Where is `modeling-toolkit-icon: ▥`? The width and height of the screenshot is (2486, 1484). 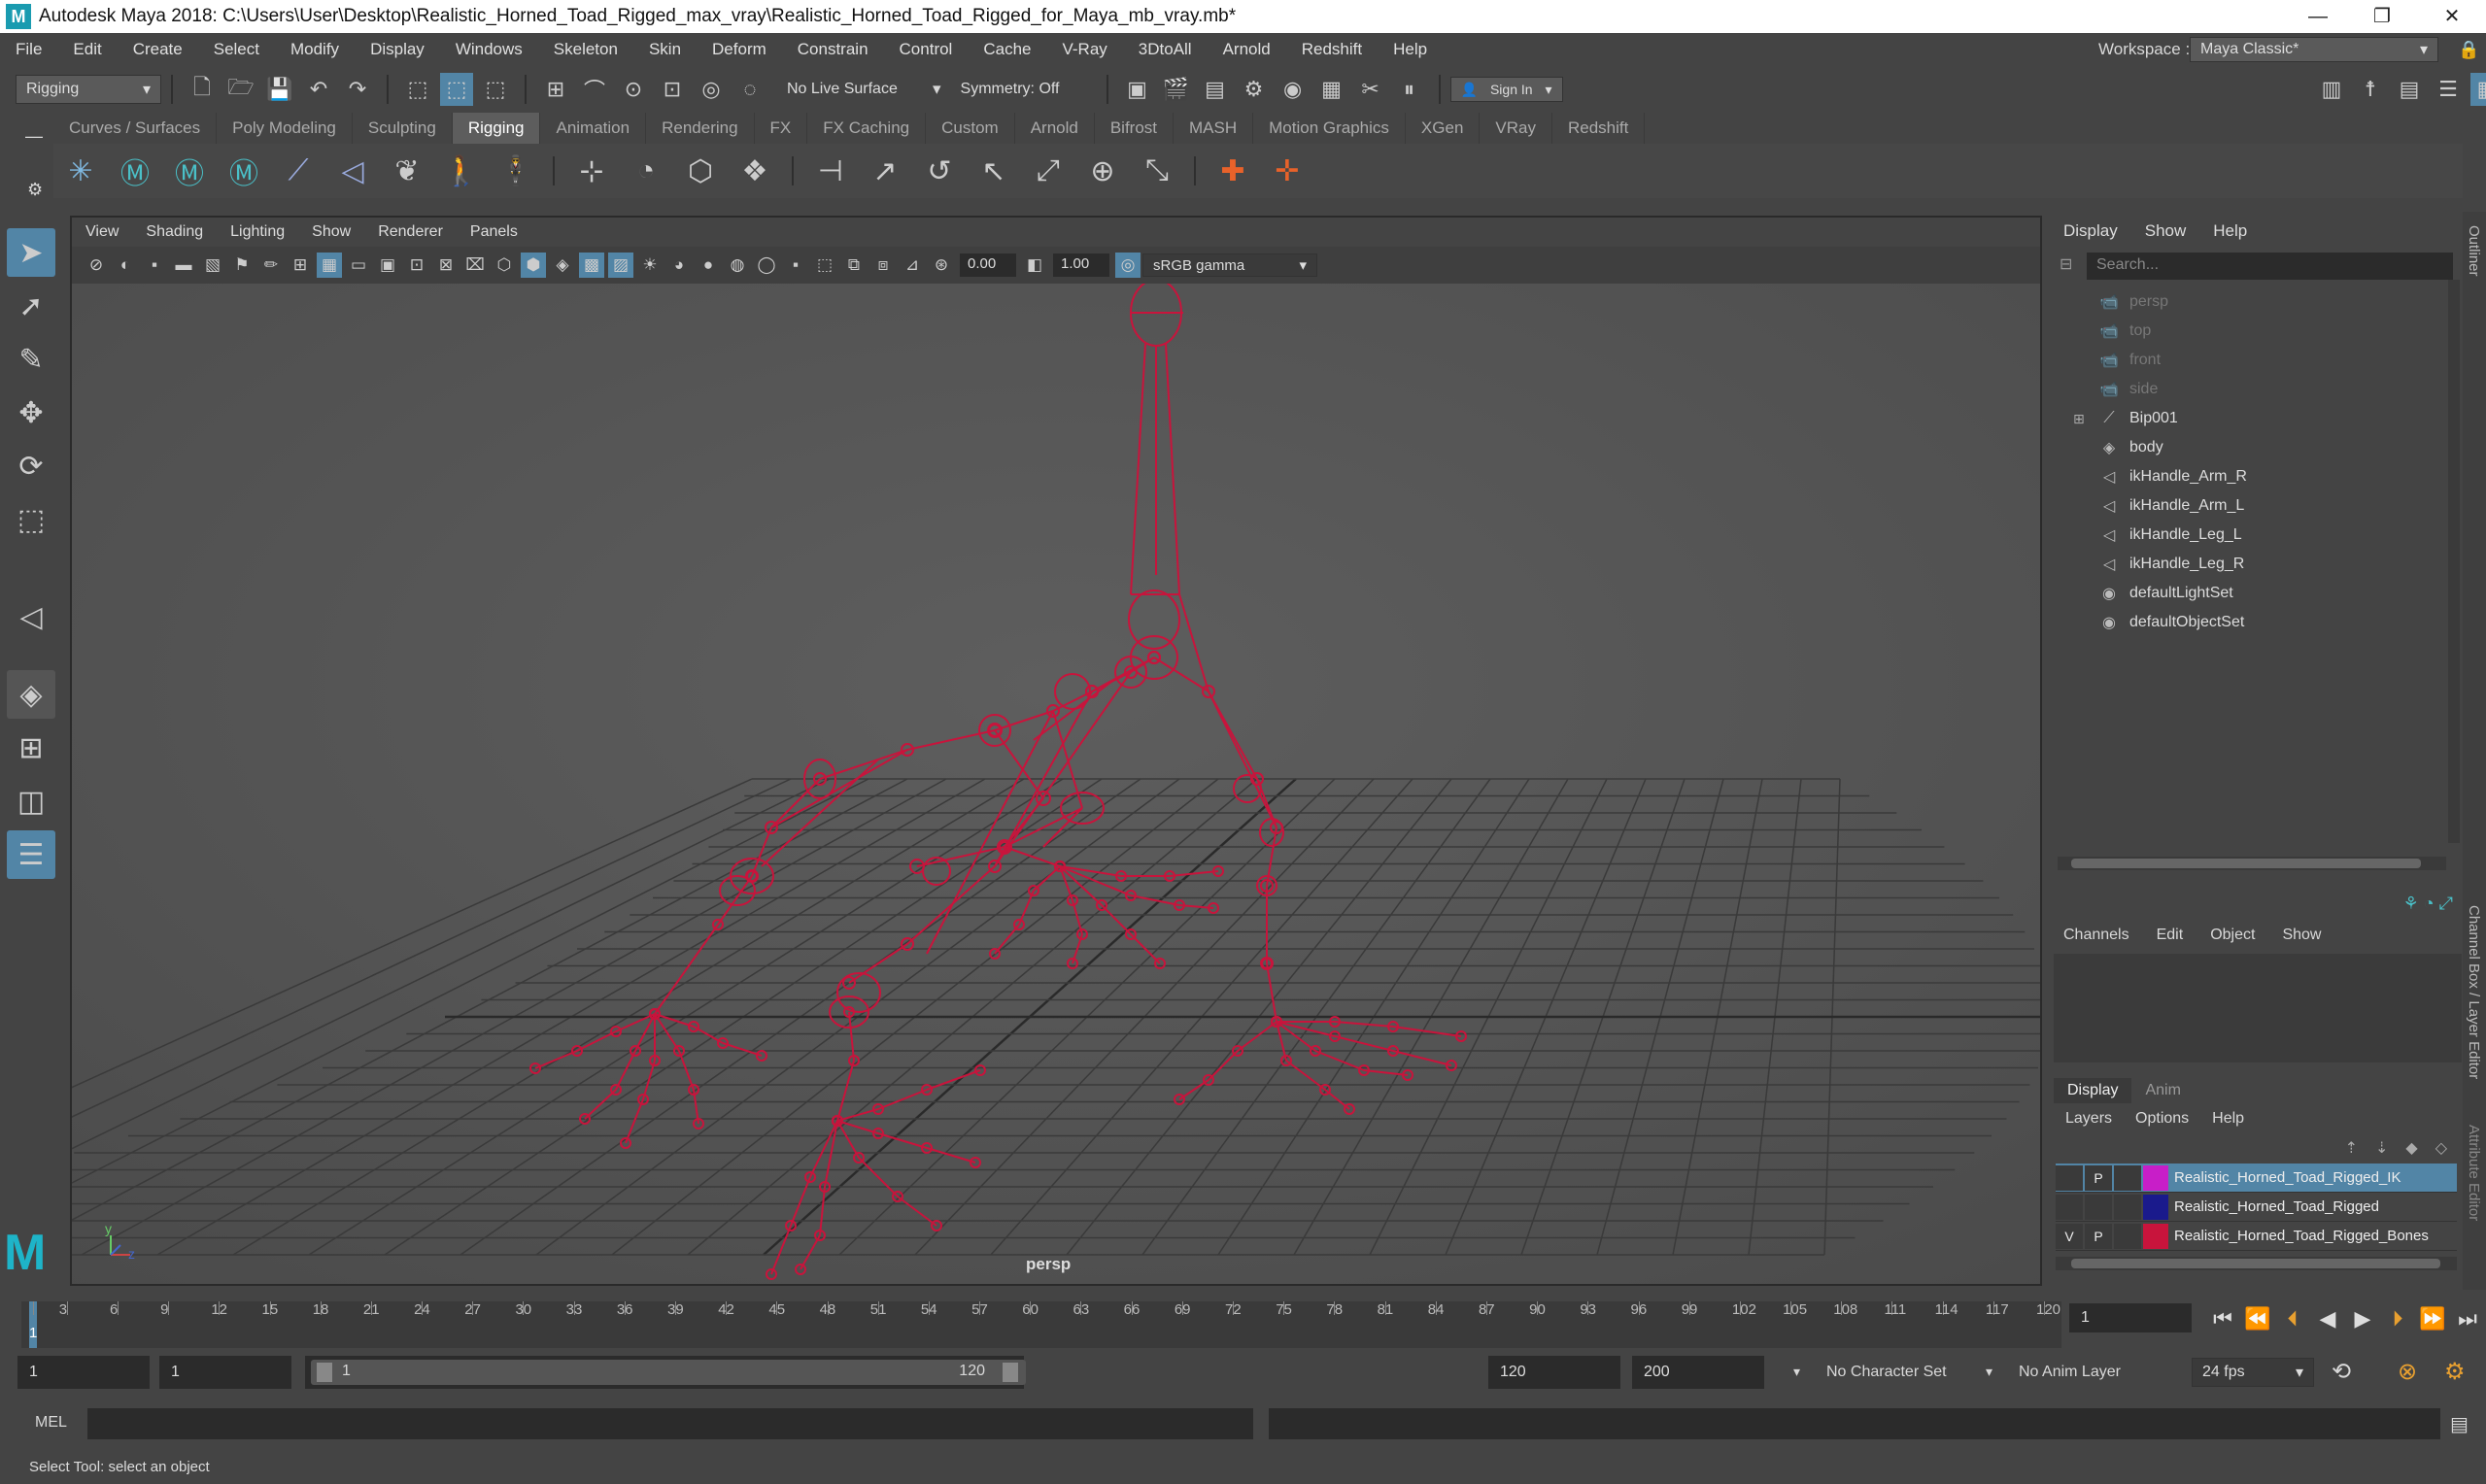 modeling-toolkit-icon: ▥ is located at coordinates (2331, 90).